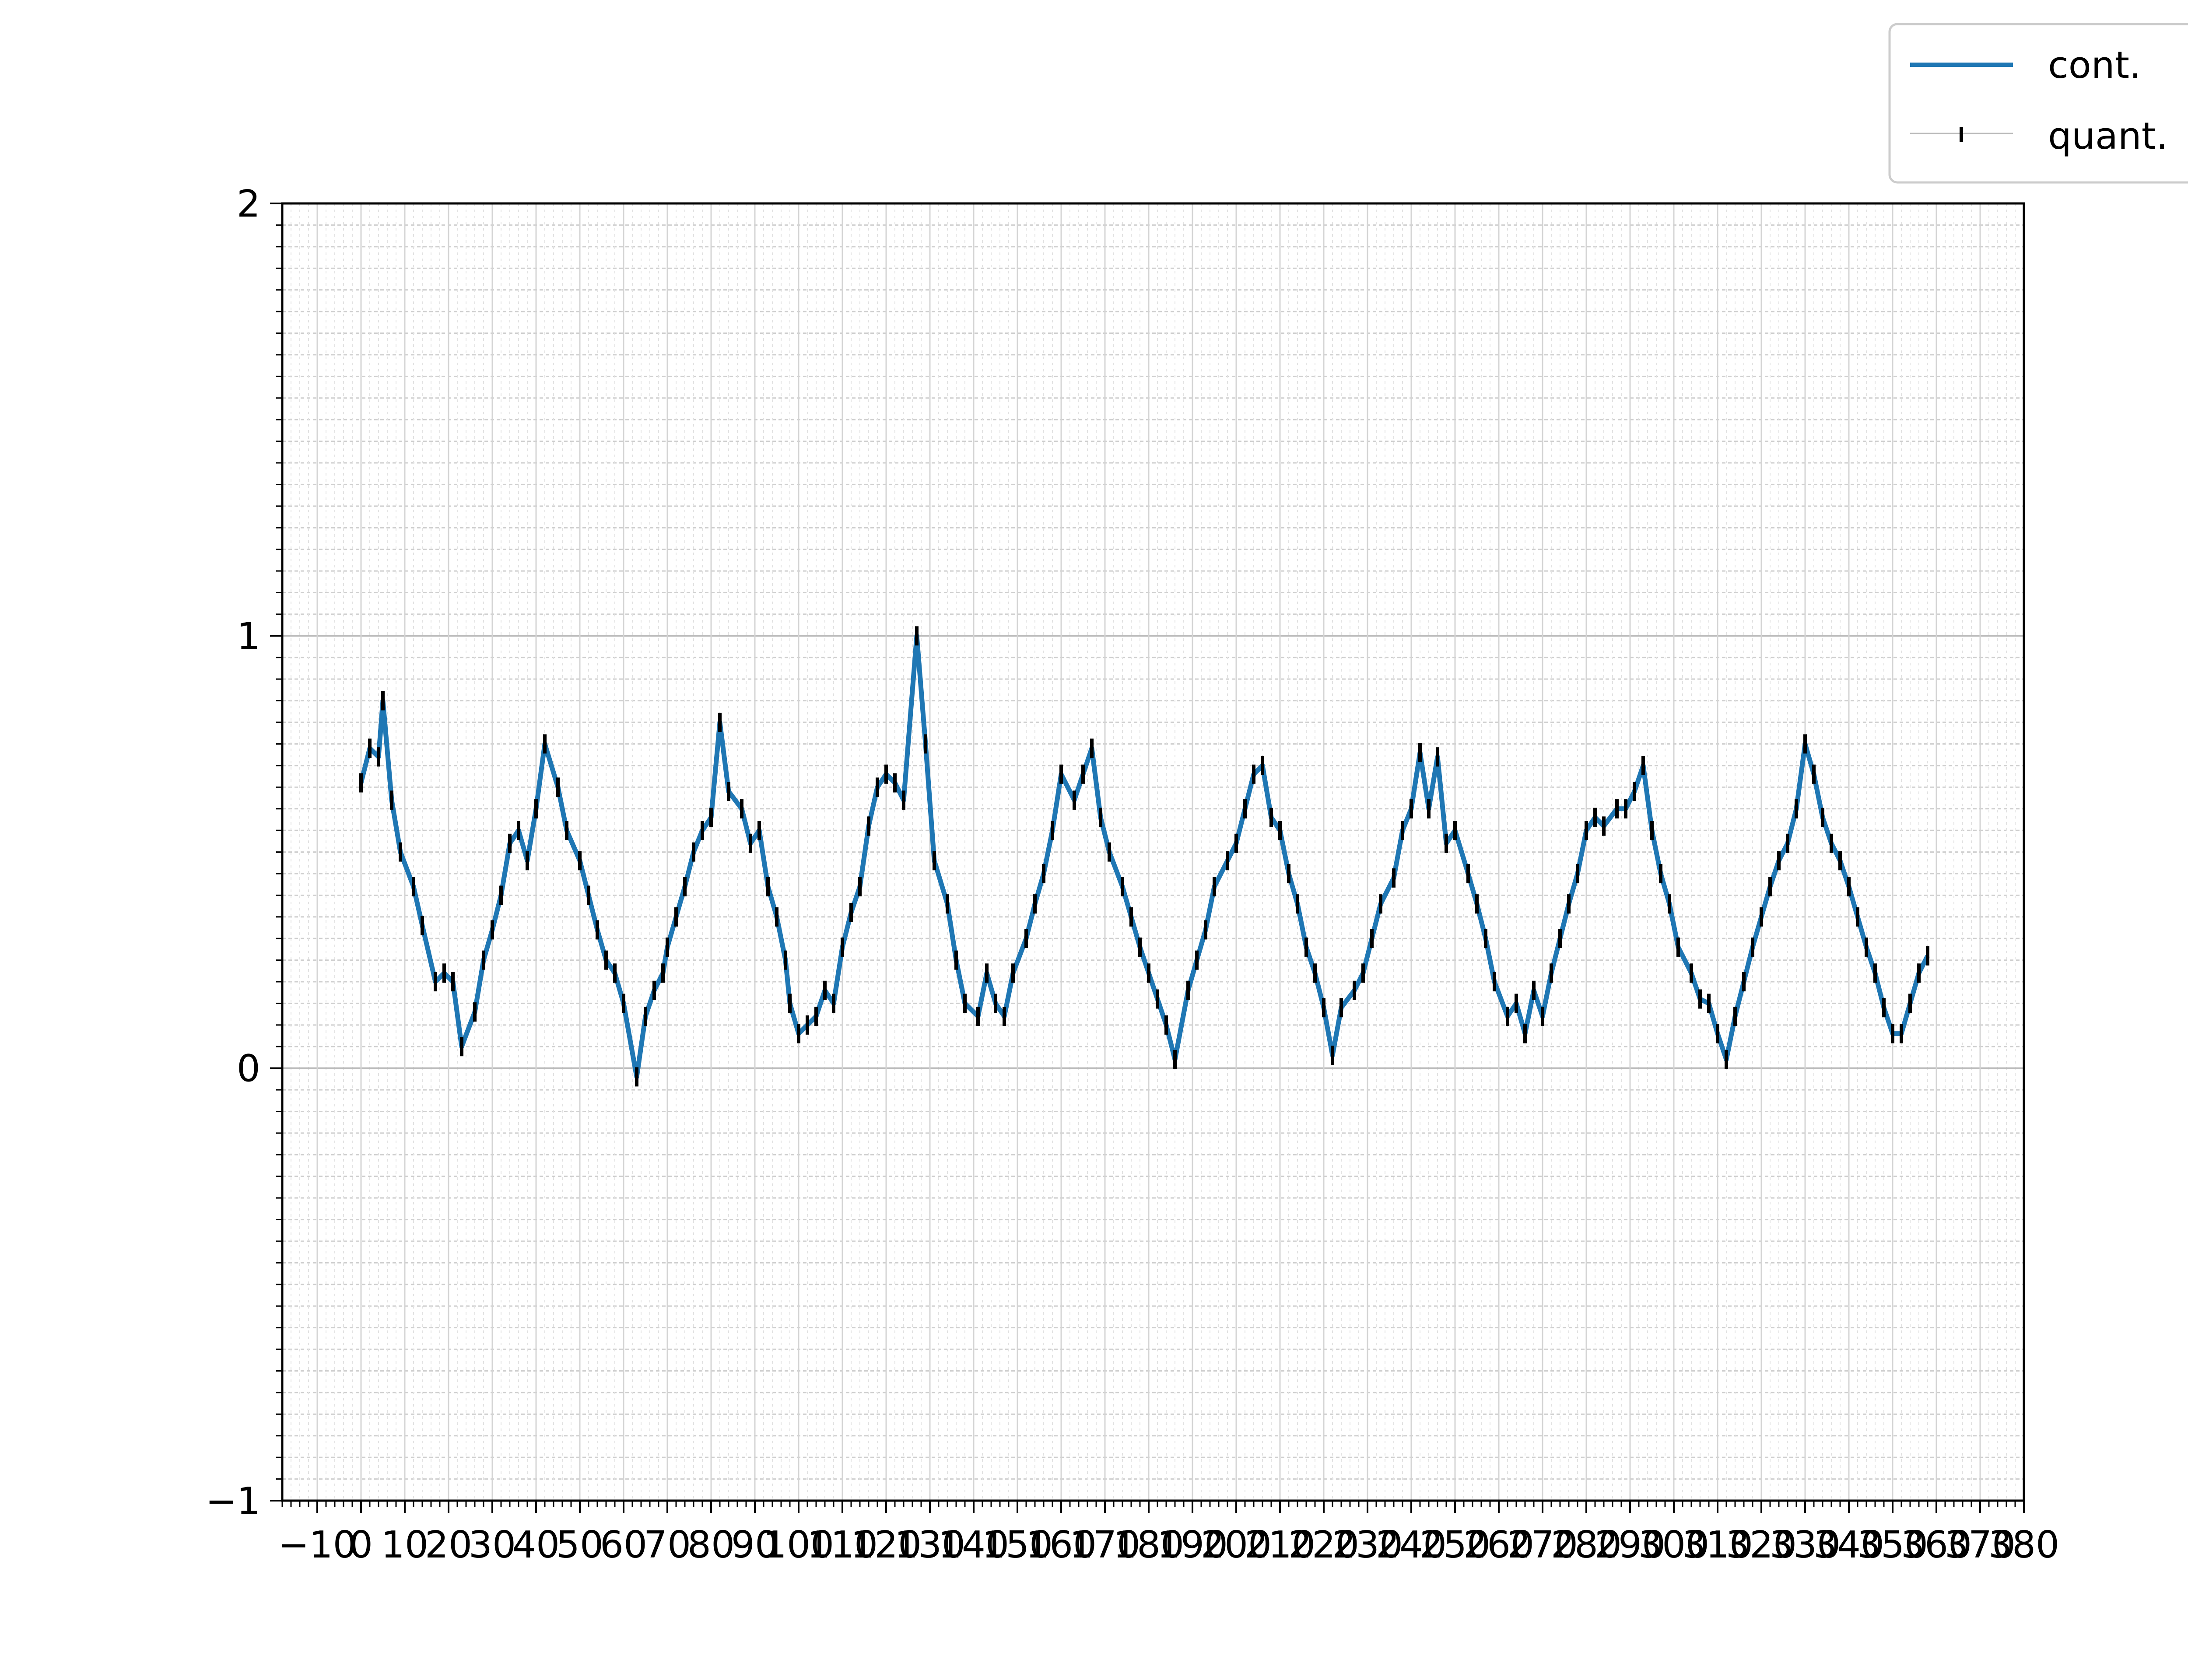  What do you see at coordinates (624, 1545) in the screenshot?
I see `x-tick-label: 60` at bounding box center [624, 1545].